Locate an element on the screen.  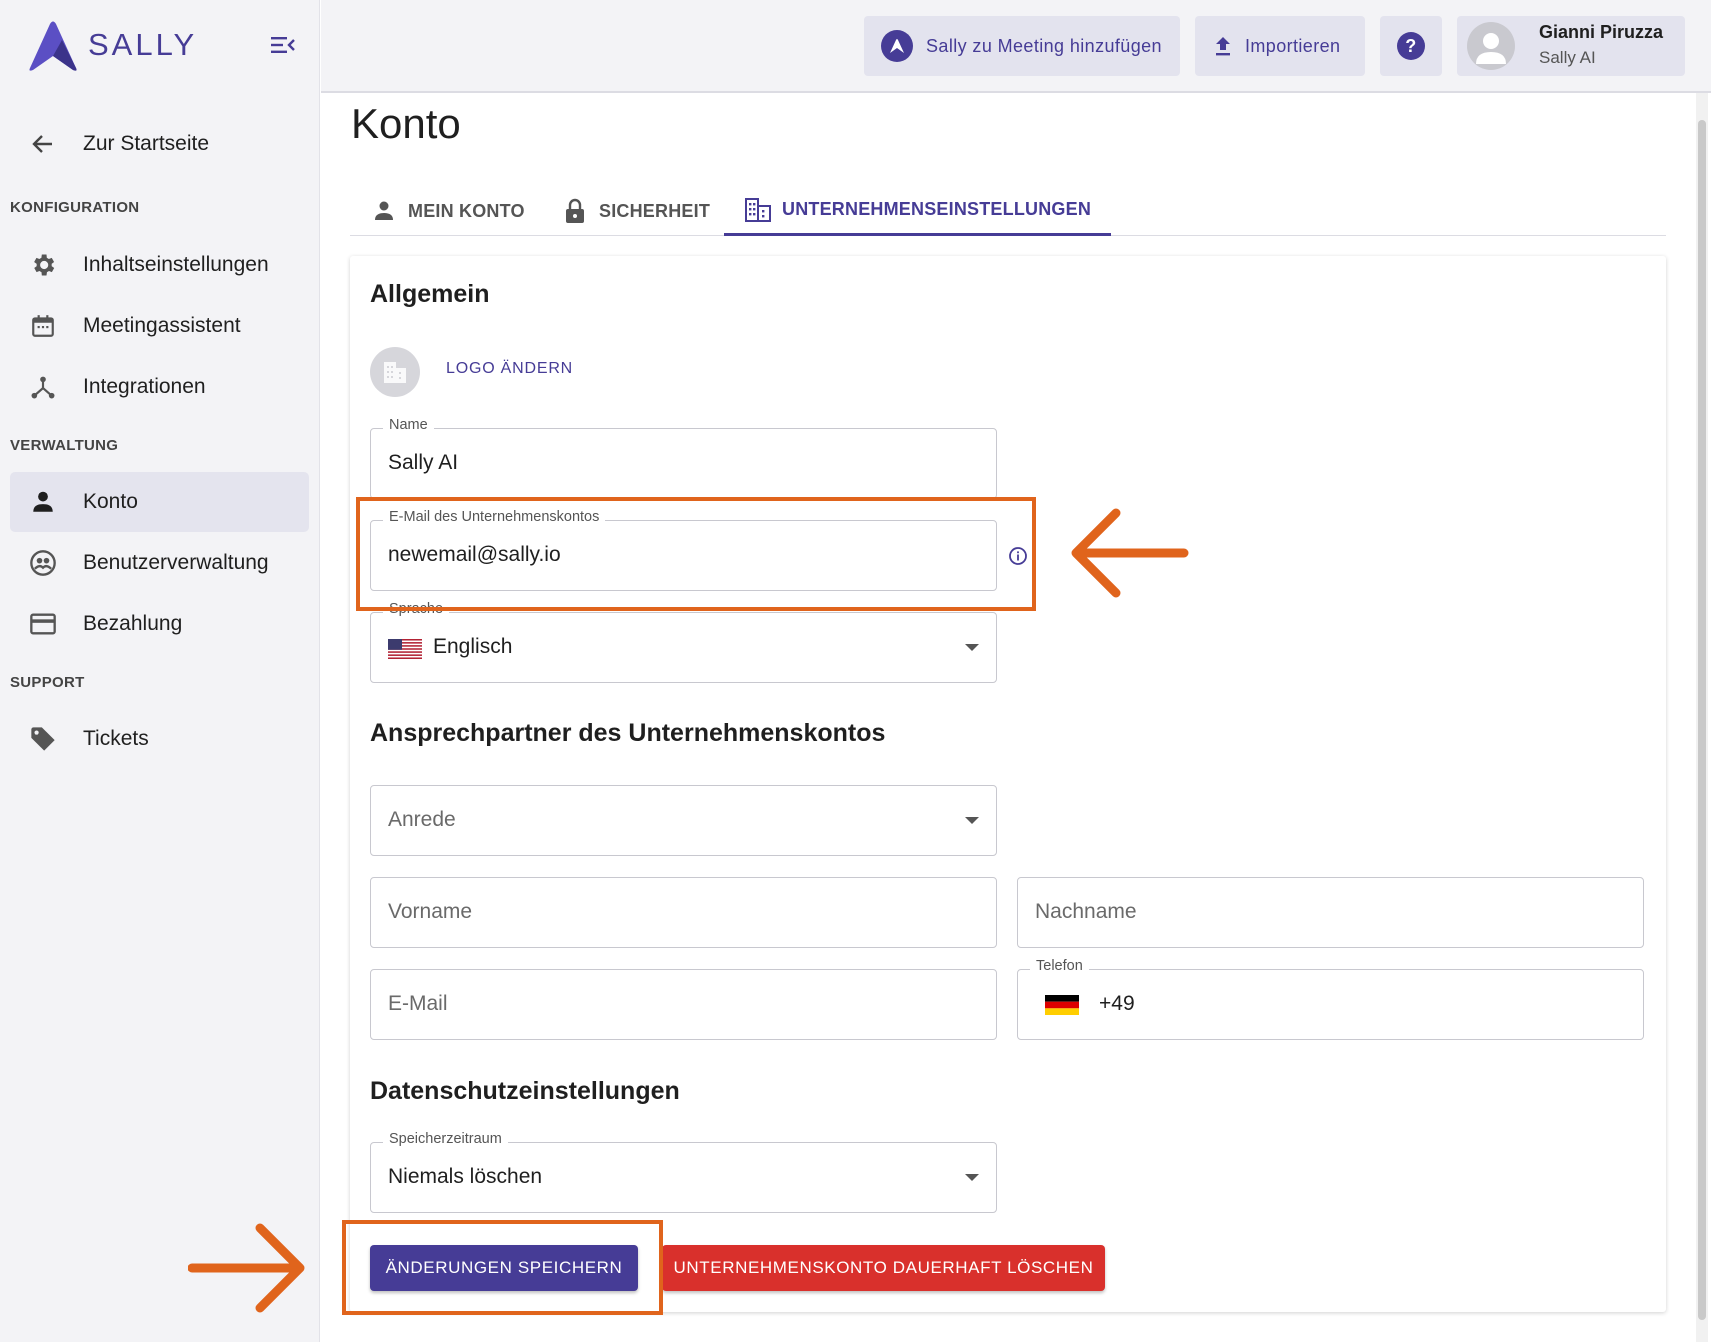
sidebar-item-integrations: Integrationen is located at coordinates (159, 387).